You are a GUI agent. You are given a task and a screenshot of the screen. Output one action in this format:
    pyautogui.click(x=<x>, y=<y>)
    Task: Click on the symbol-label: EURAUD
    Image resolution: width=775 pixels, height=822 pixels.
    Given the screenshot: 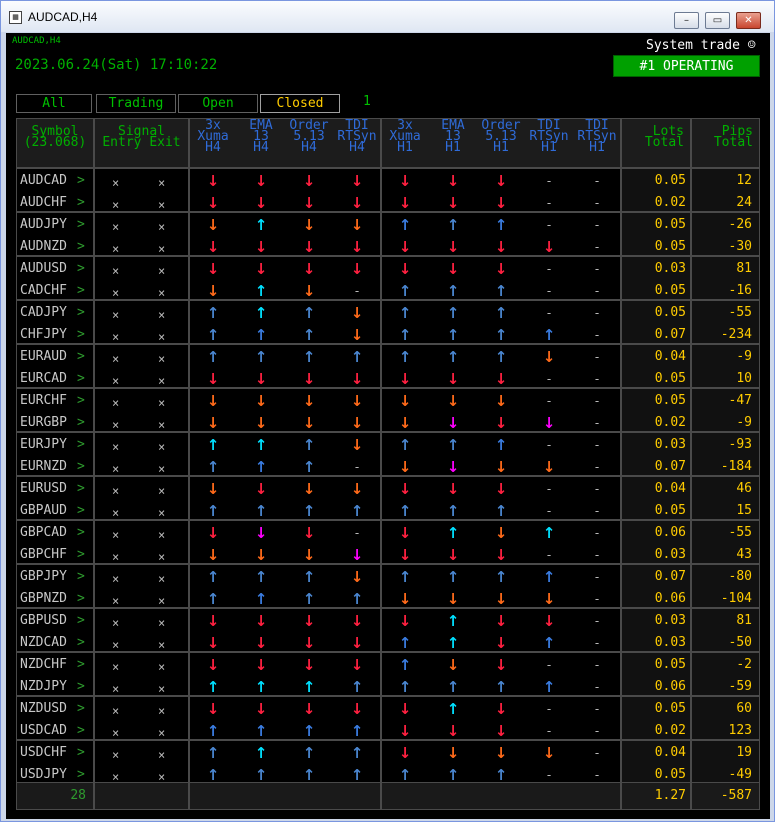 What is the action you would take?
    pyautogui.click(x=43, y=356)
    